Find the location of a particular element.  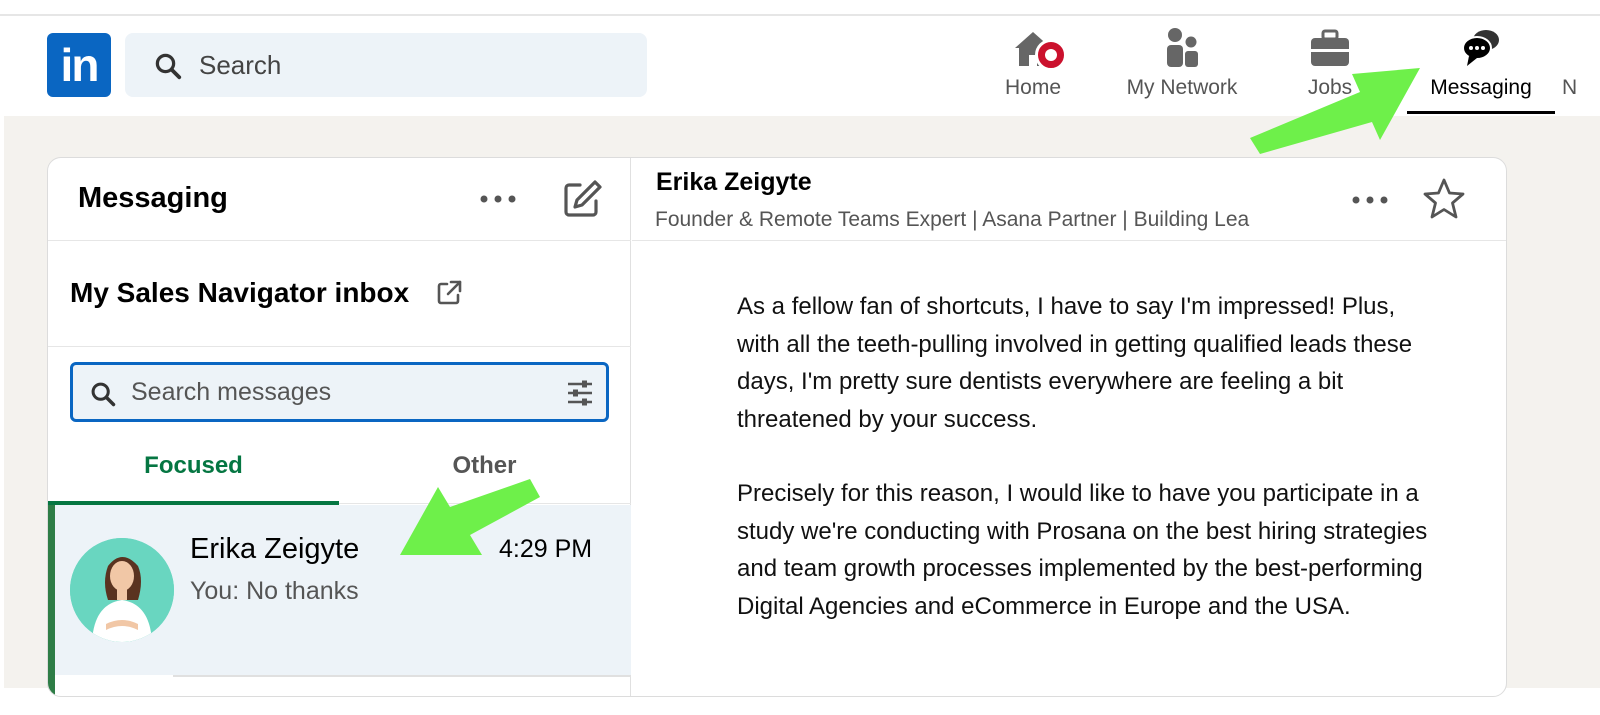

list-divider is located at coordinates (402, 676).